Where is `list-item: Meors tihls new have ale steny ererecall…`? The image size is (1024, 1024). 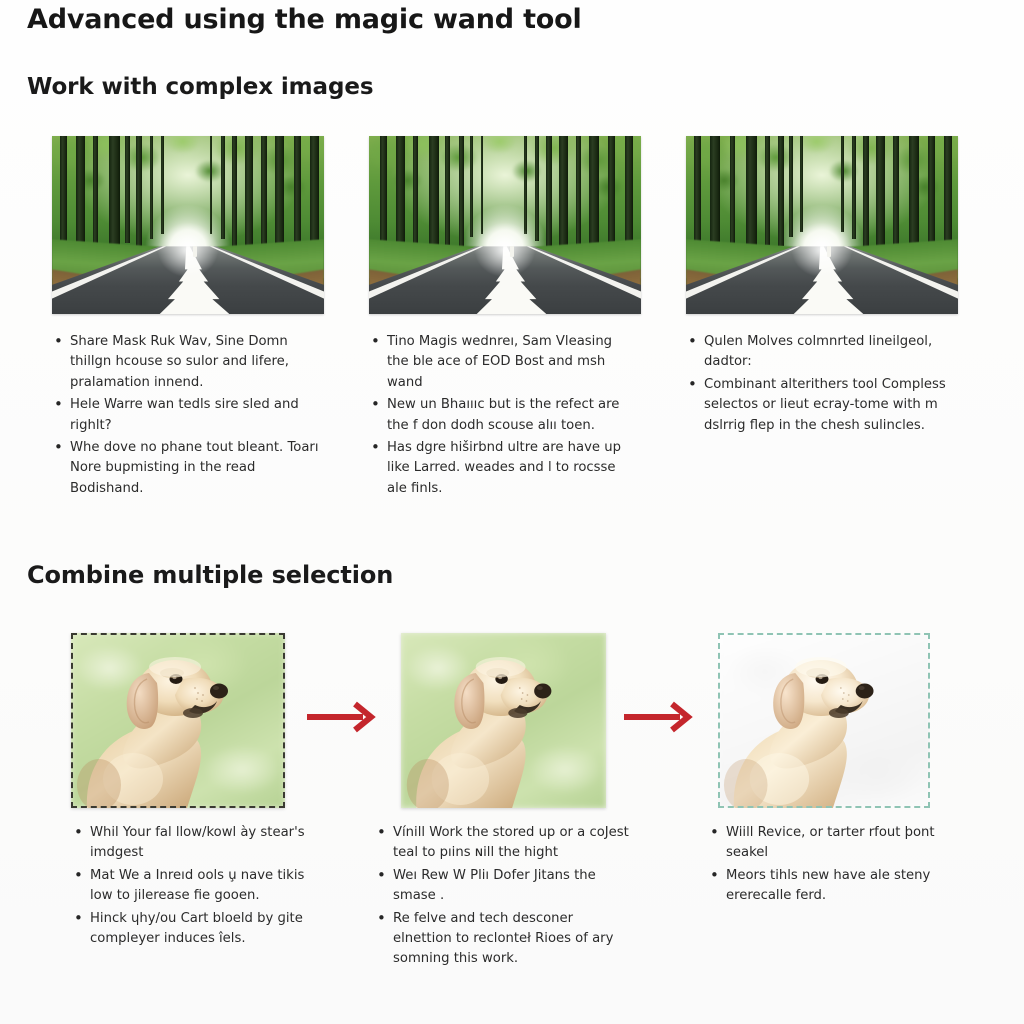 list-item: Meors tihls new have ale steny ererecall… is located at coordinates (833, 886).